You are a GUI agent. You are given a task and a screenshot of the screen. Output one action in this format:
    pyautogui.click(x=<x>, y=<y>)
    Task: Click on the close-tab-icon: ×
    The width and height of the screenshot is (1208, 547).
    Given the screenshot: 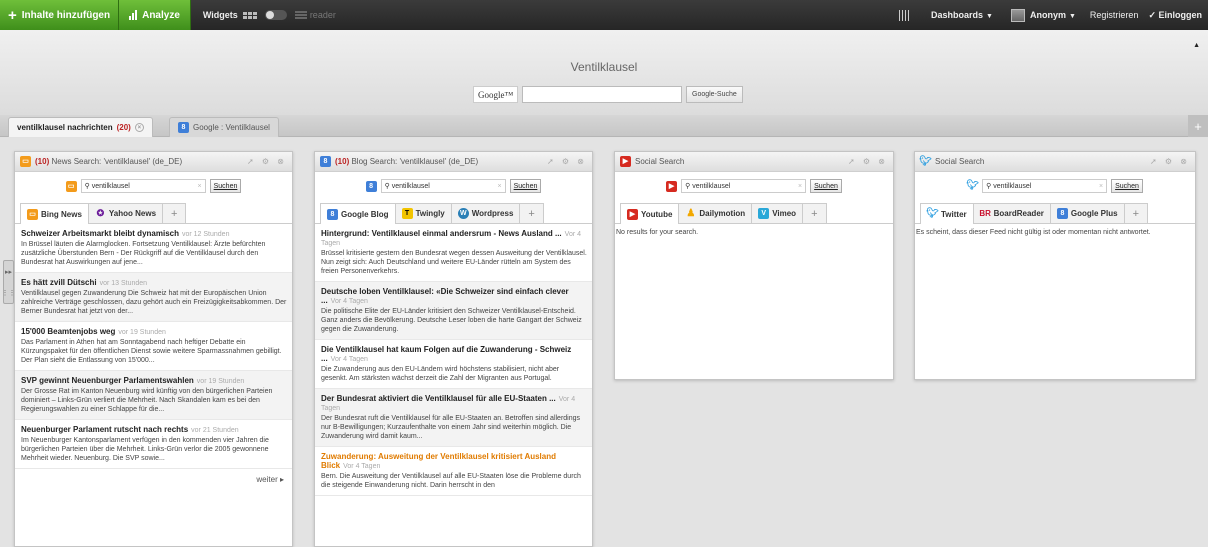 What is the action you would take?
    pyautogui.click(x=139, y=127)
    